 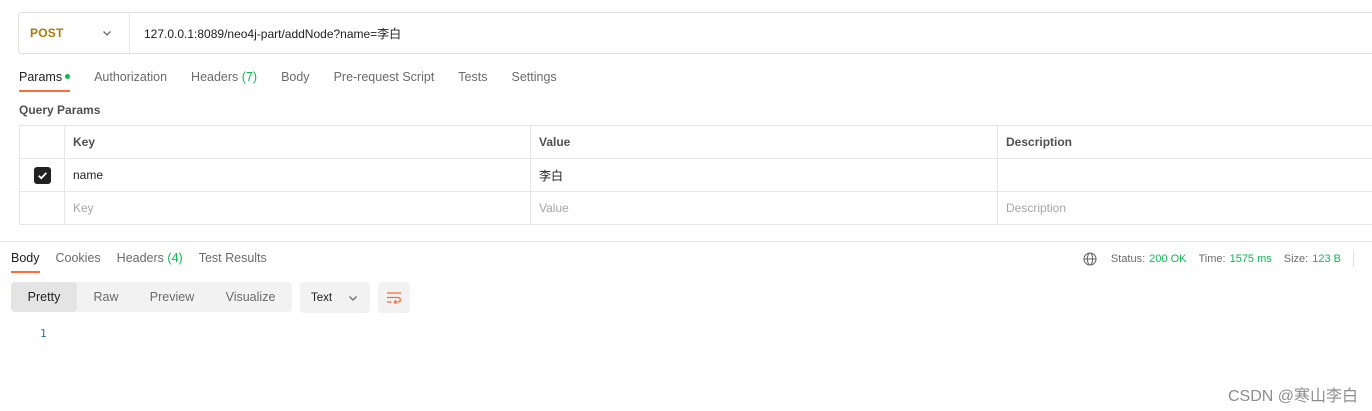 I want to click on watermark: CSDN @寒山李白, so click(x=1292, y=396).